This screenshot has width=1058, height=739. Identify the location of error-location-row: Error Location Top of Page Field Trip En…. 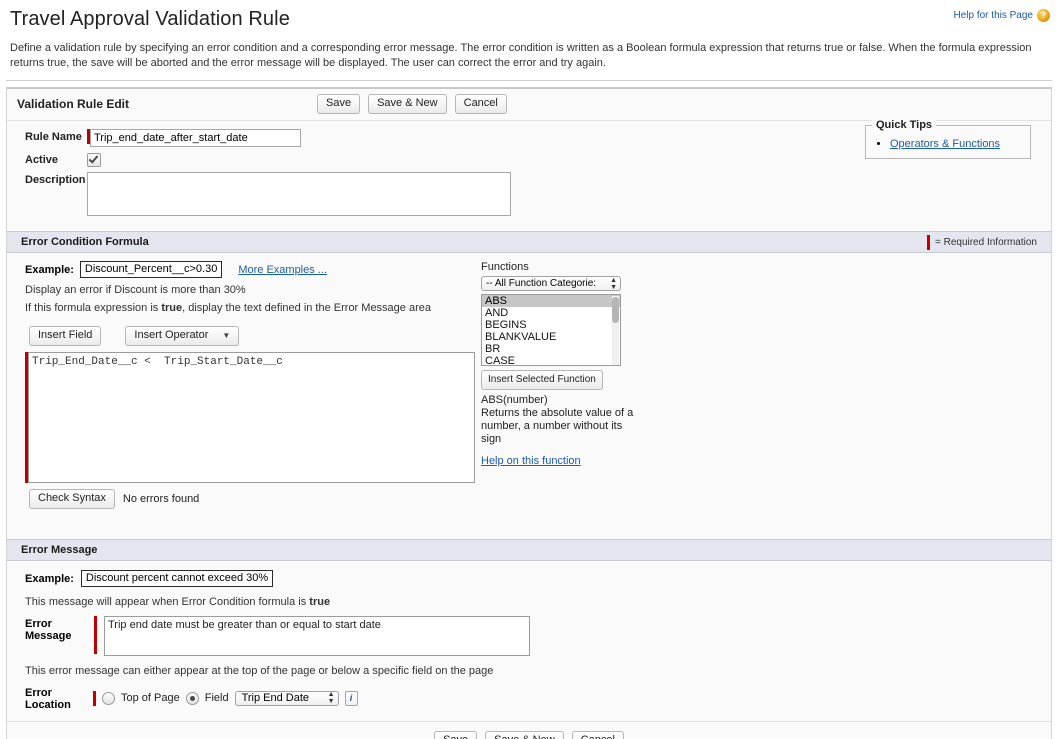
(529, 698).